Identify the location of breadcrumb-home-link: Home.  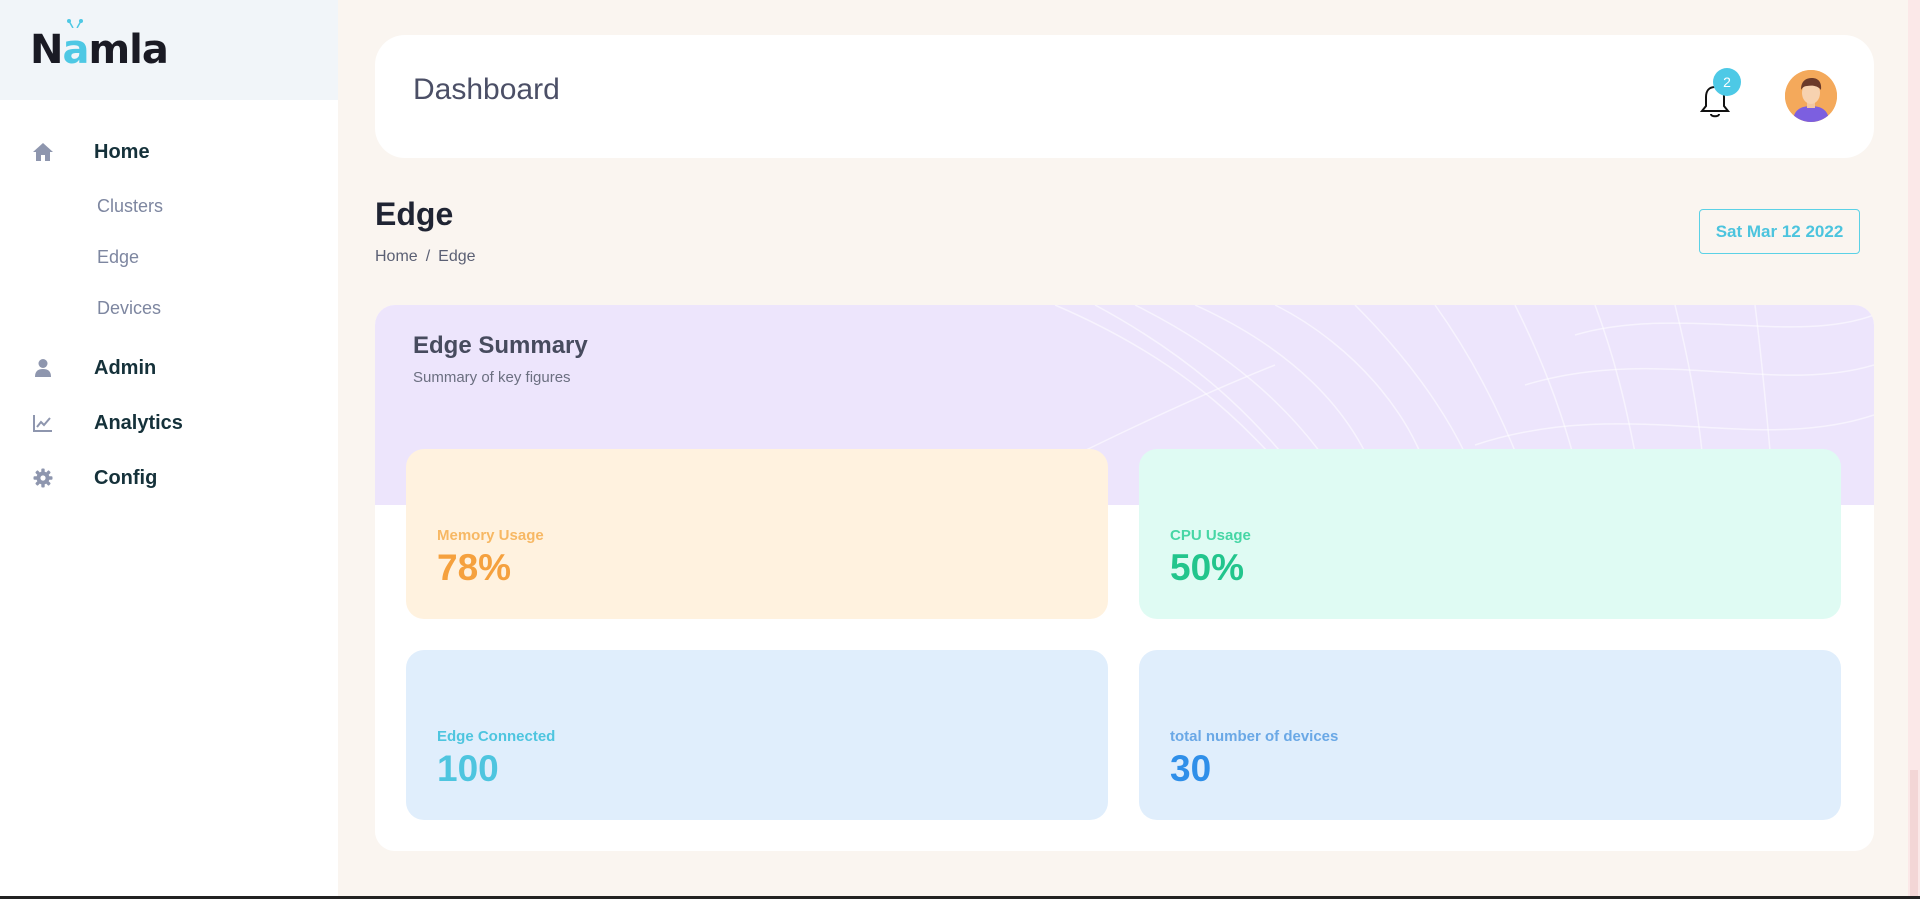
(396, 257).